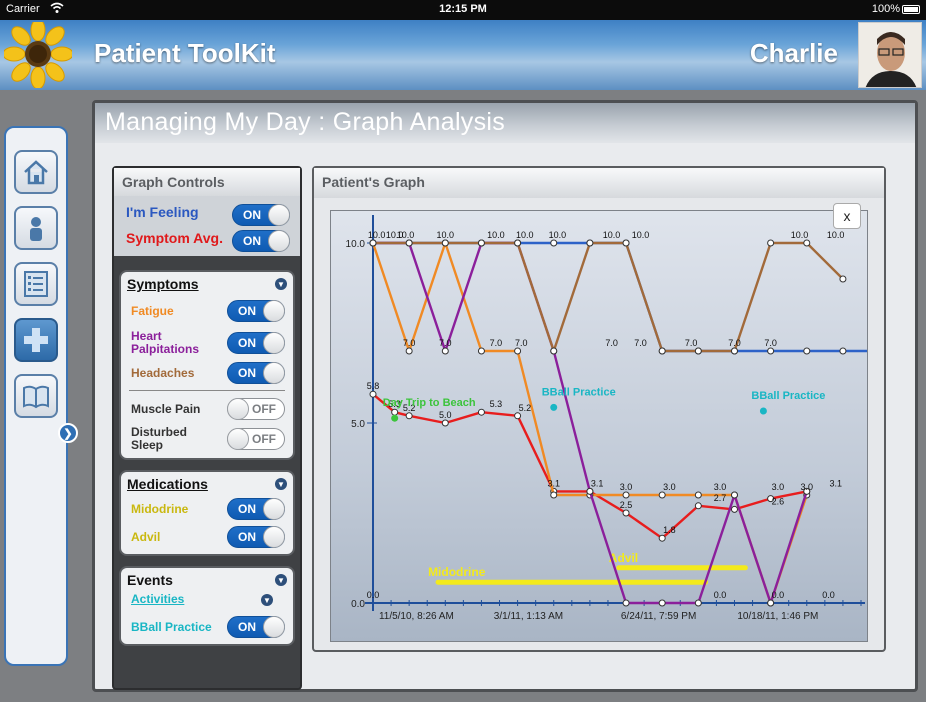 The image size is (926, 702). Describe the element at coordinates (256, 439) in the screenshot. I see `disturbed-sleep-toggle: OFF` at that location.